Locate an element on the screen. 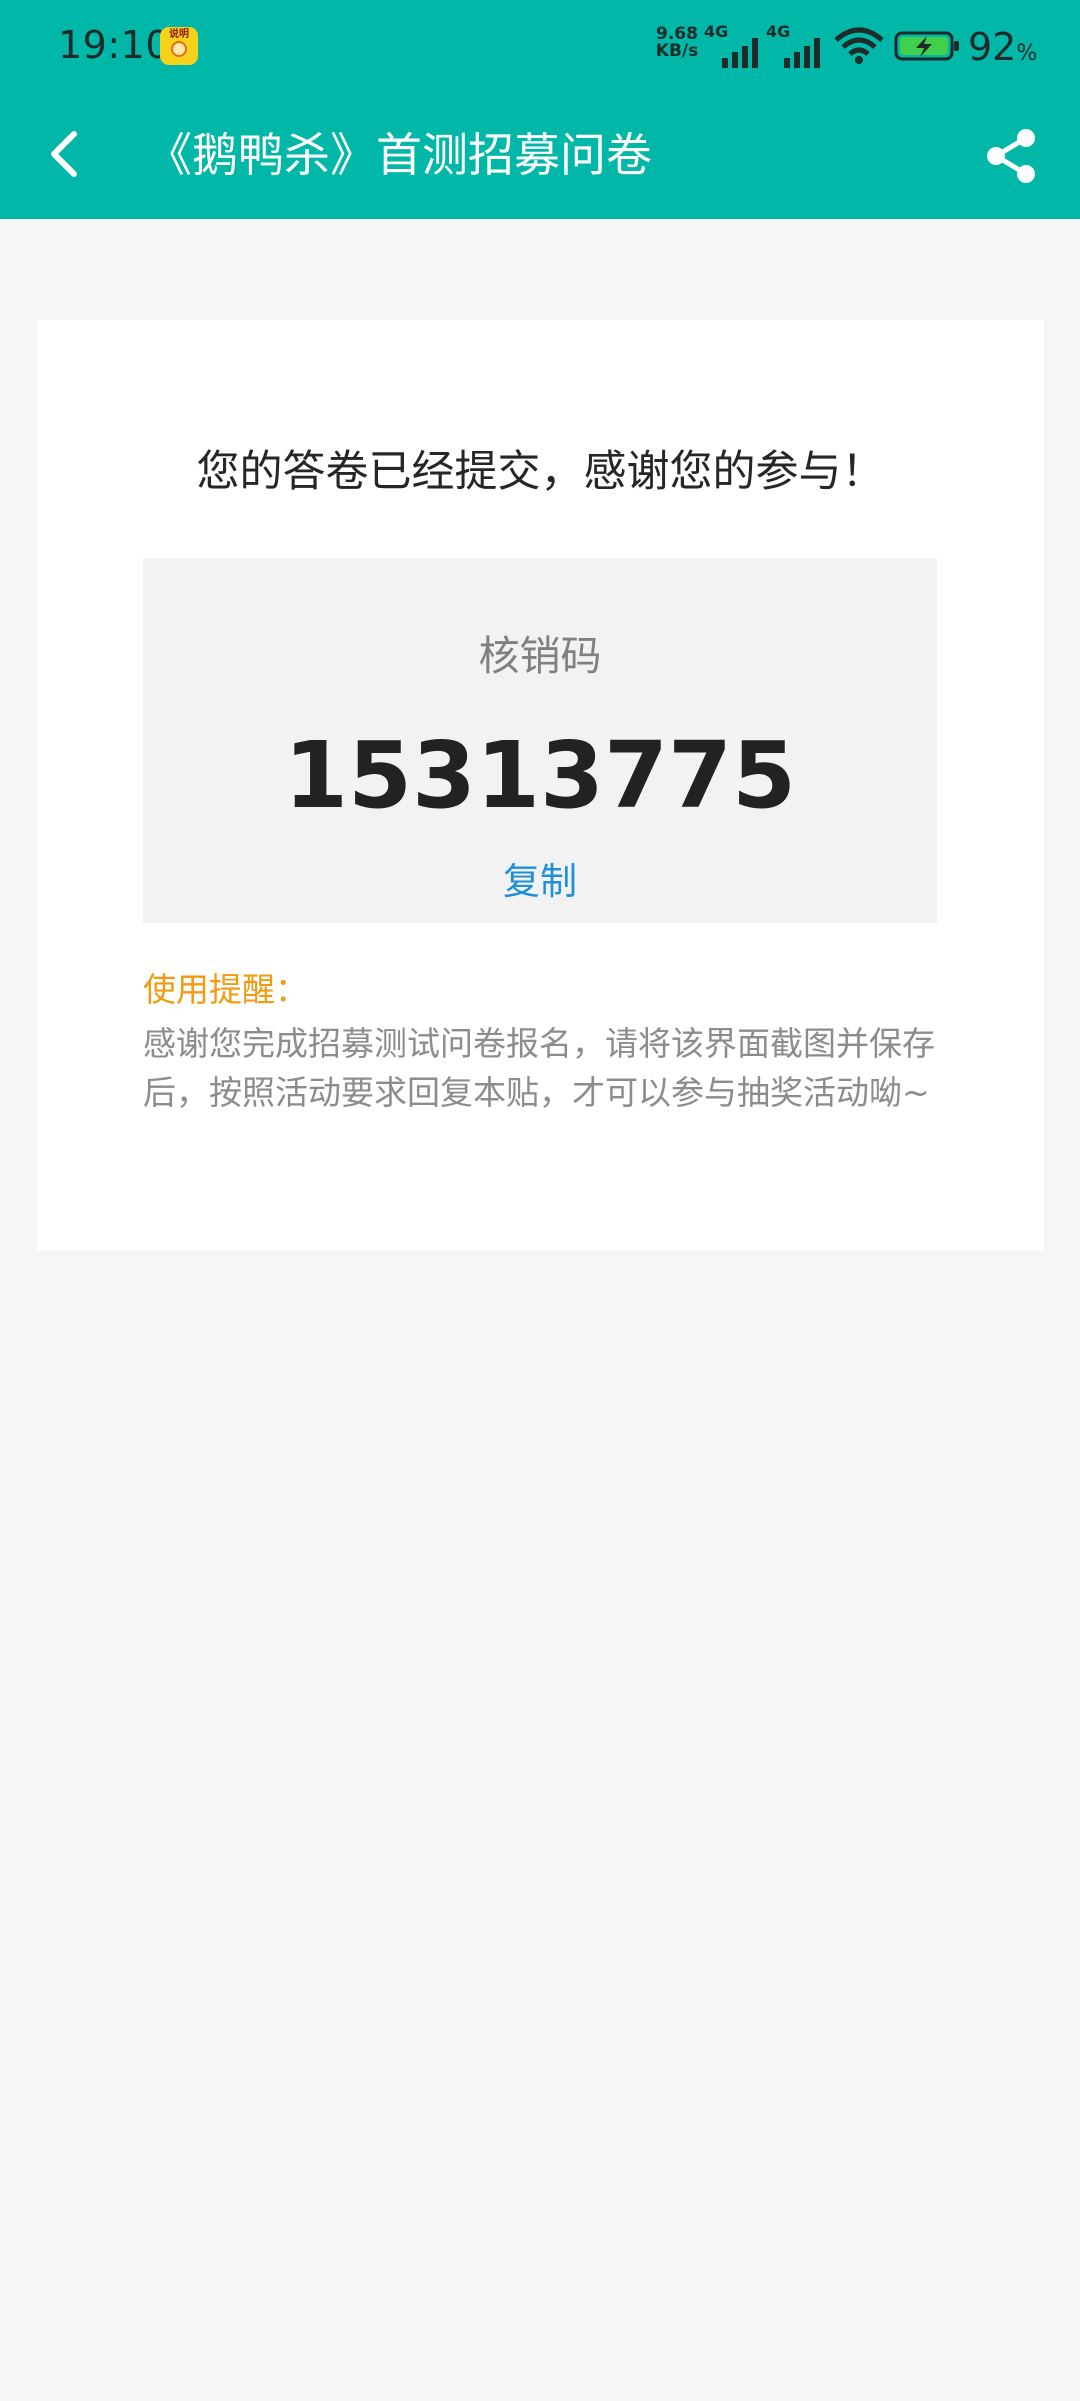 This screenshot has width=1080, height=2401. reminder-title: 使用提醒： is located at coordinates (225, 989).